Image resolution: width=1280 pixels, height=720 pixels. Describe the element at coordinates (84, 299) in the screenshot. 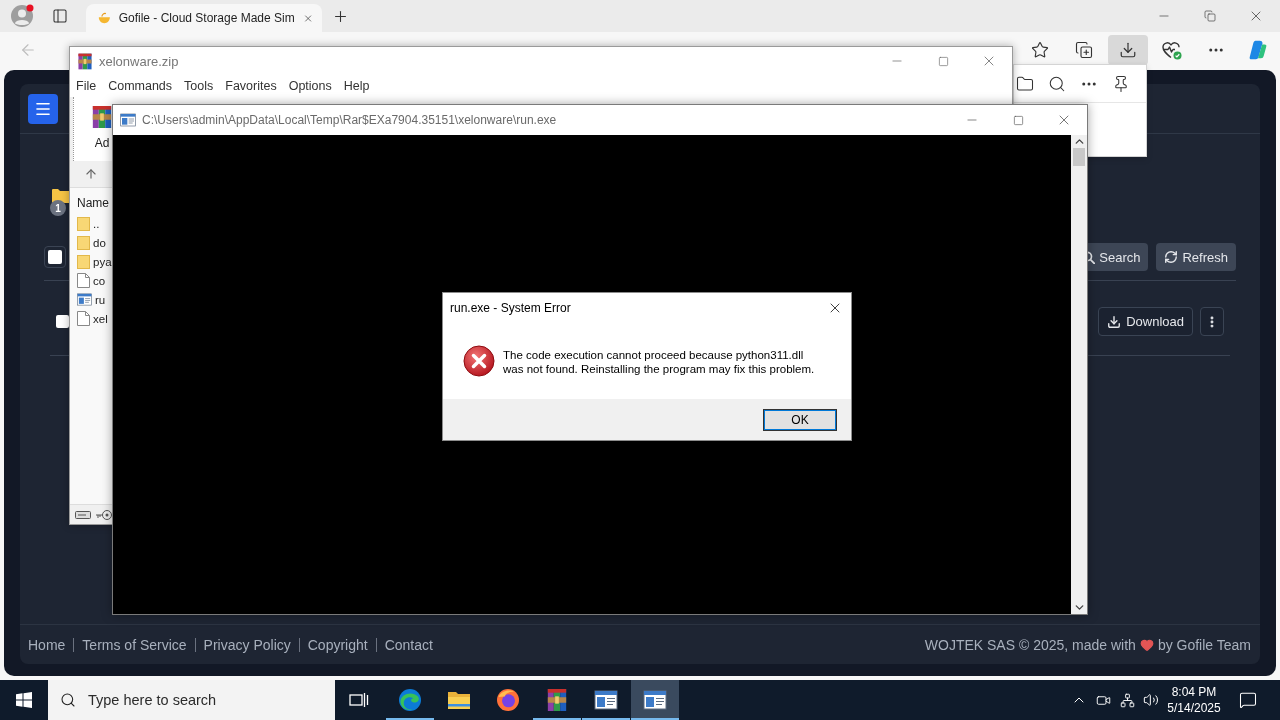

I see `program-icon` at that location.